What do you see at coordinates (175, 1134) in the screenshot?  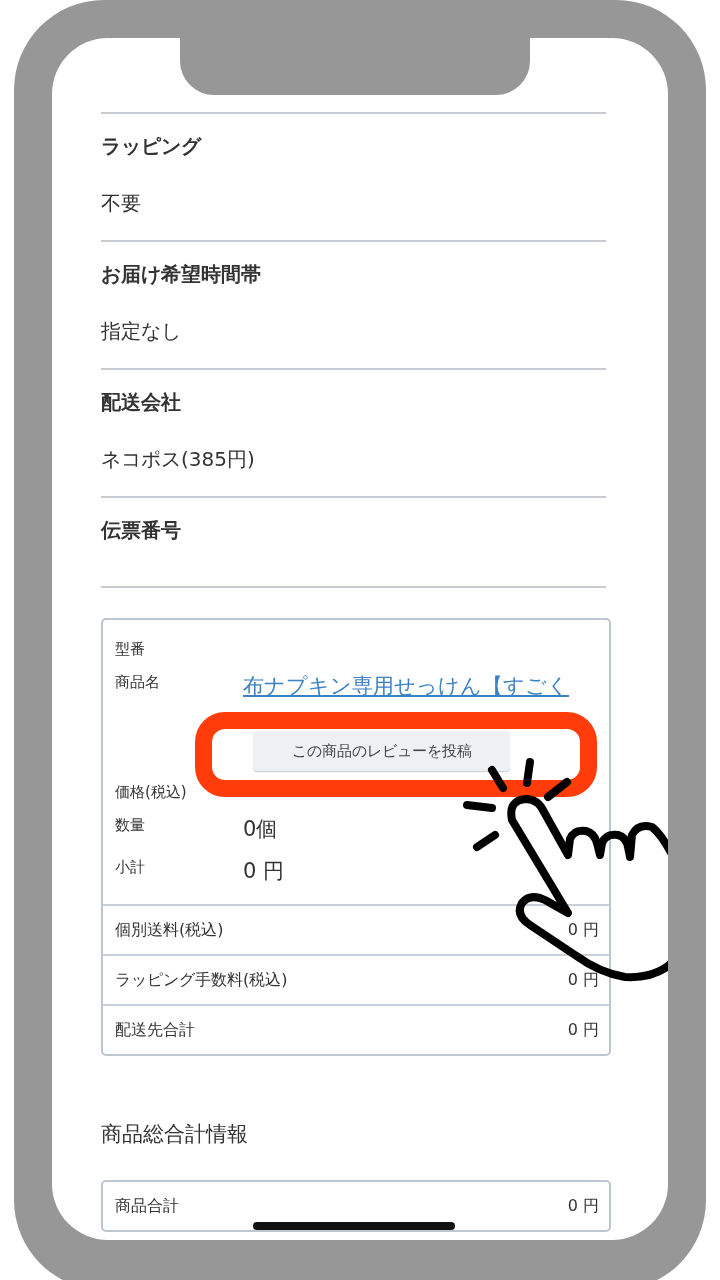 I see `section-heading: 商品総合計情報` at bounding box center [175, 1134].